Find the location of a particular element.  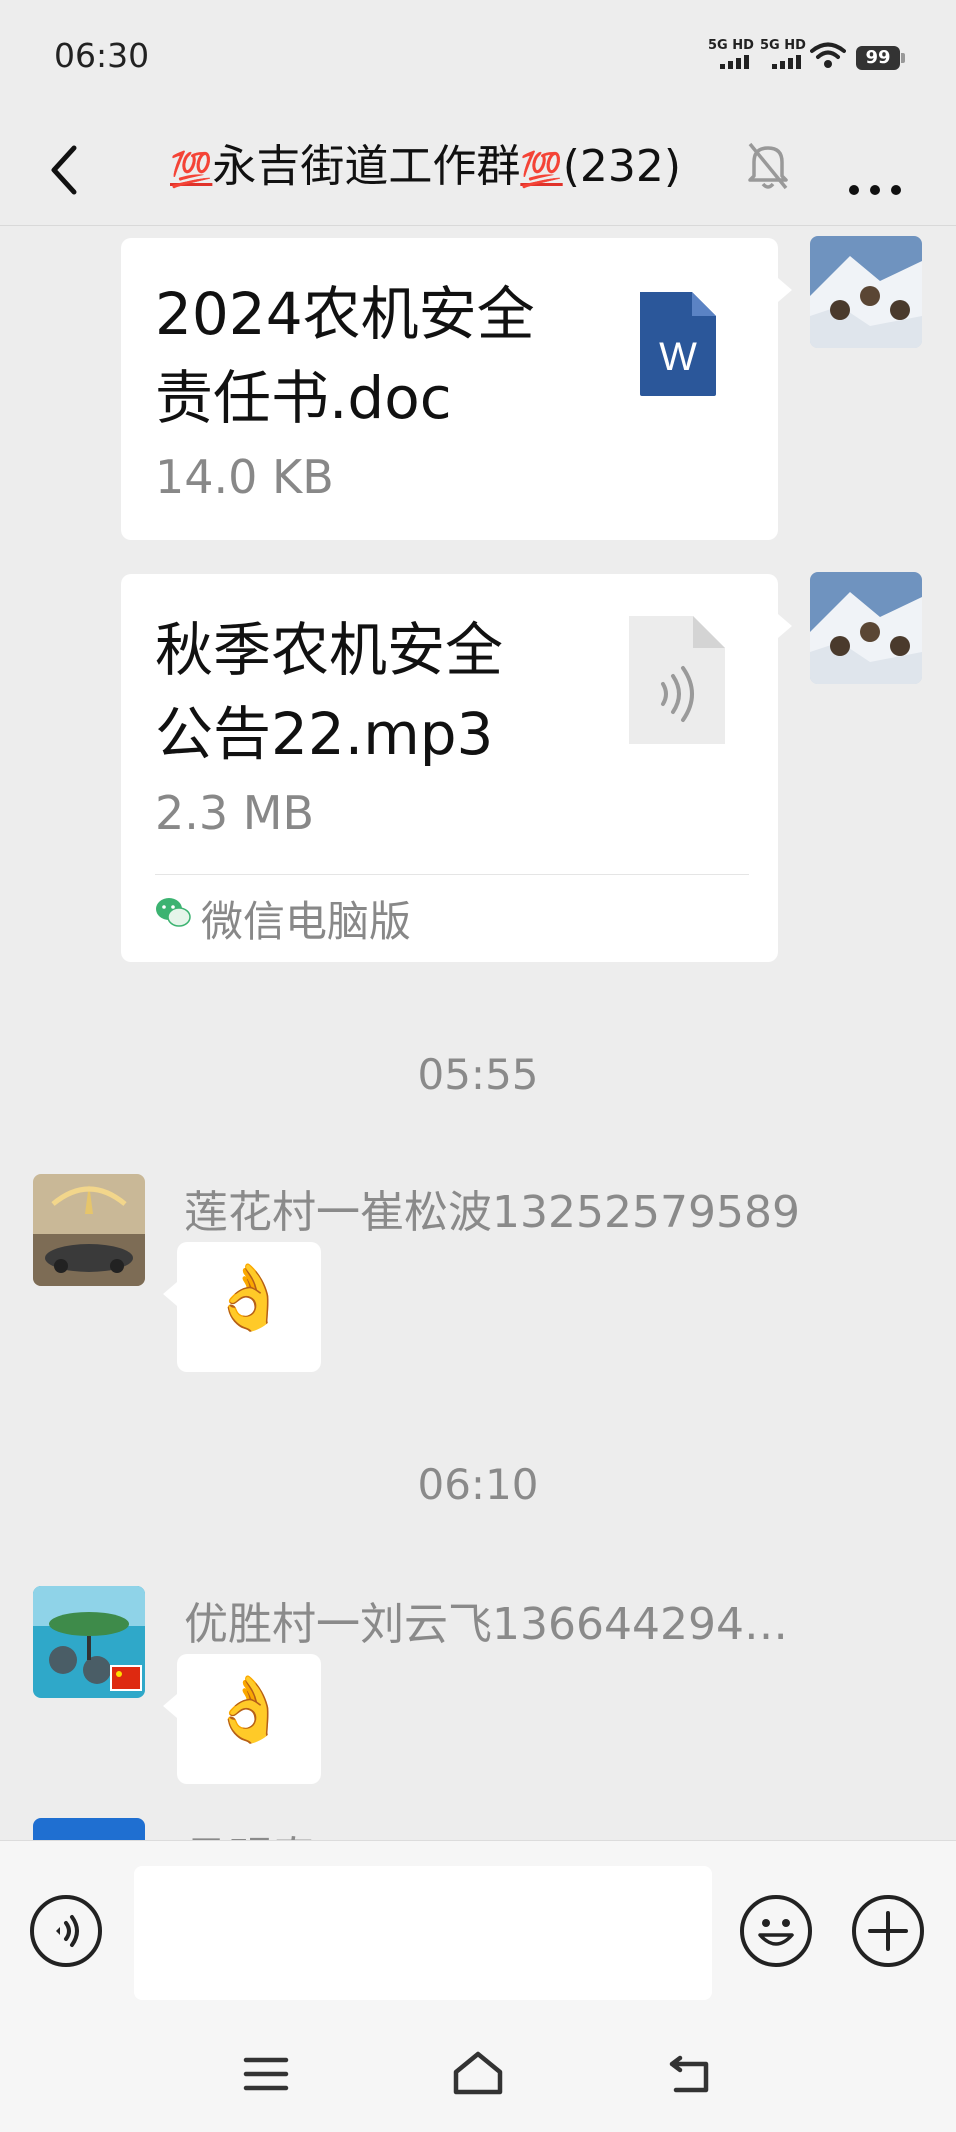

home-icon is located at coordinates (478, 2073).